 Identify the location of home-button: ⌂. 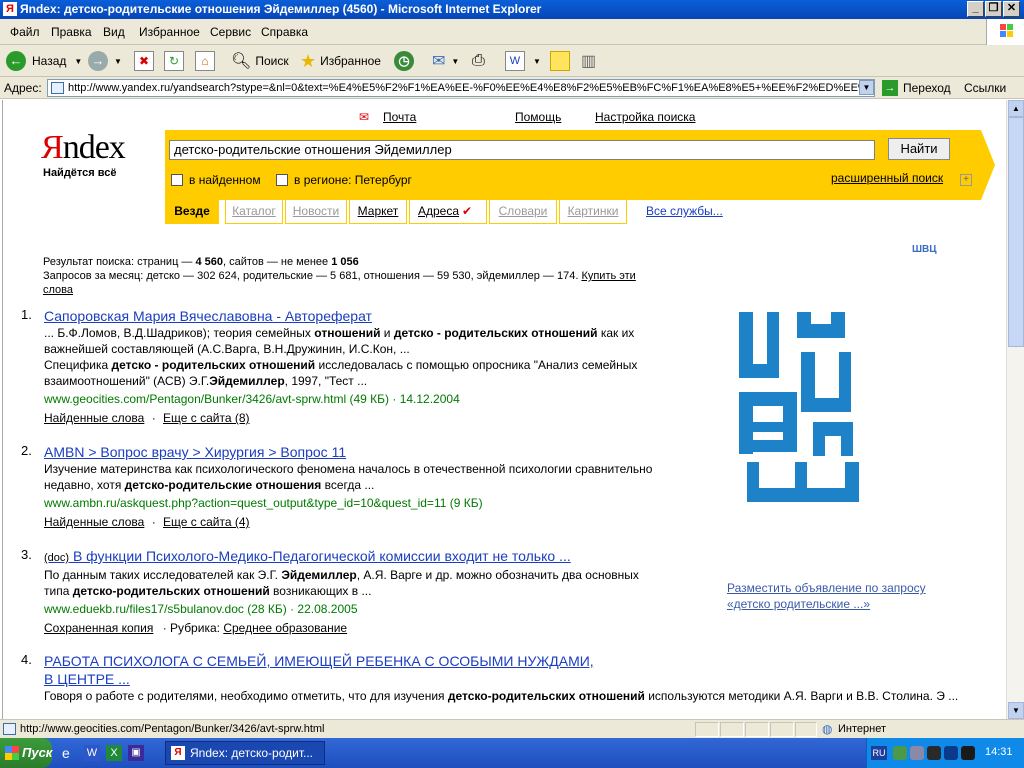
(205, 61).